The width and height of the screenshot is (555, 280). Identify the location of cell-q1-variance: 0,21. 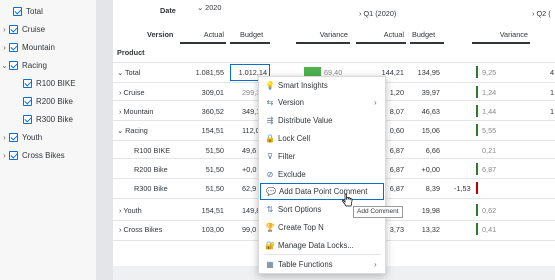
(489, 150).